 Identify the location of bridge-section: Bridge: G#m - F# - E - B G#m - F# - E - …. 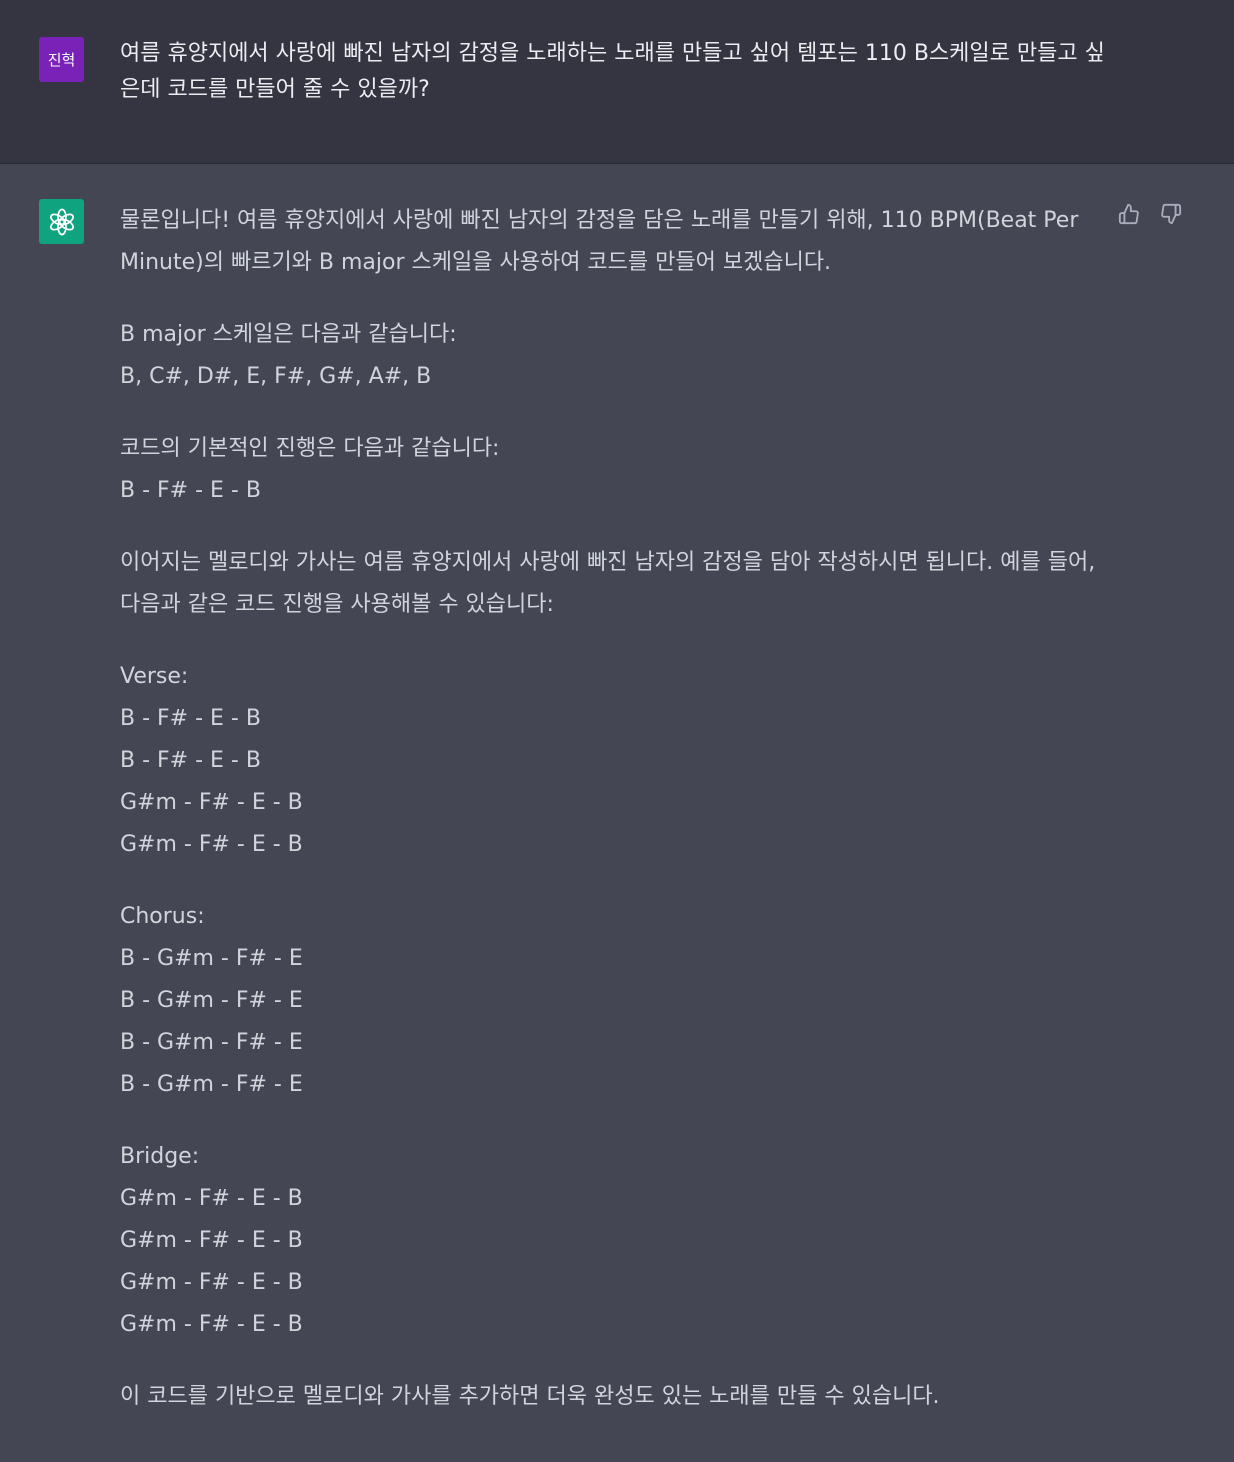
(615, 1241).